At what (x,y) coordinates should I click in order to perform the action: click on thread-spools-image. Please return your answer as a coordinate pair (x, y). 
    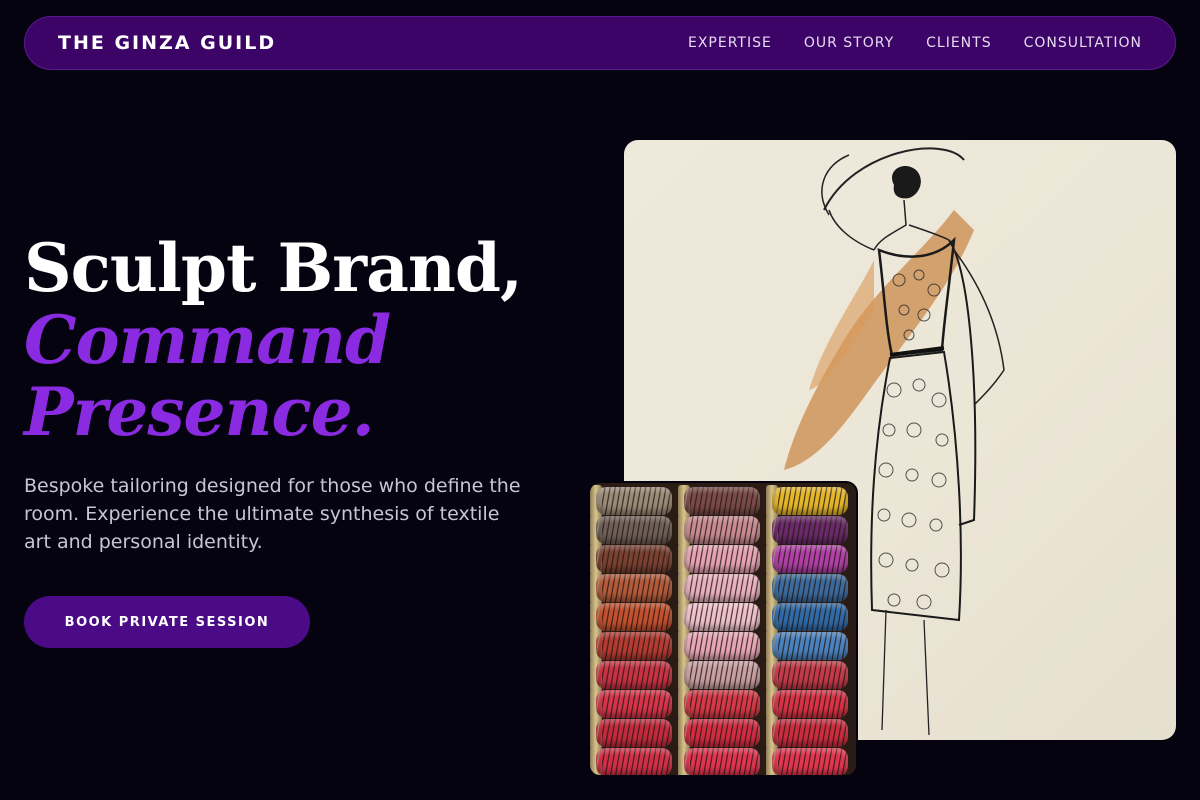
    Looking at the image, I should click on (723, 629).